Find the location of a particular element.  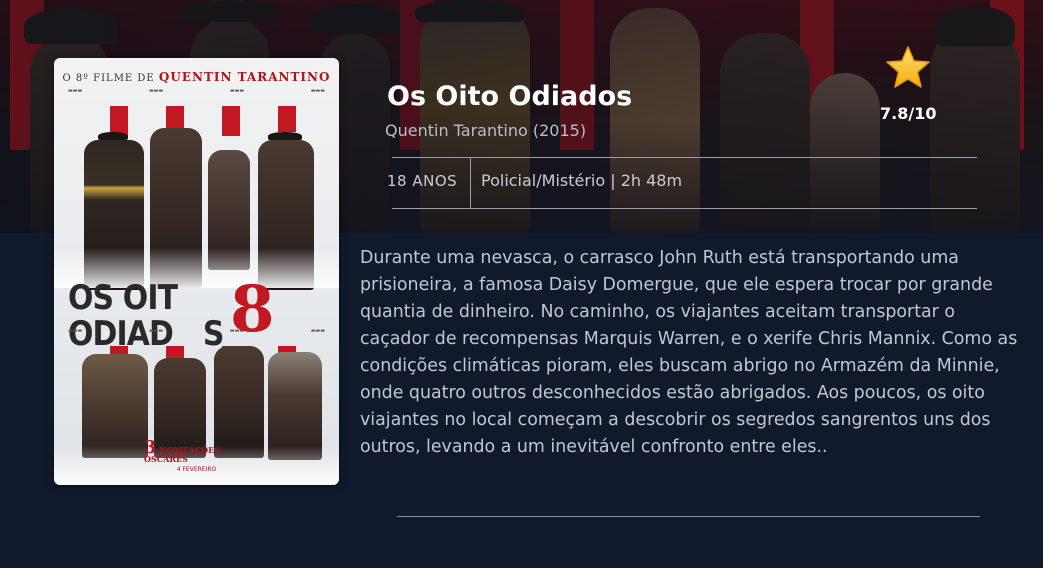

age-rating: 18 ANOS is located at coordinates (422, 181).